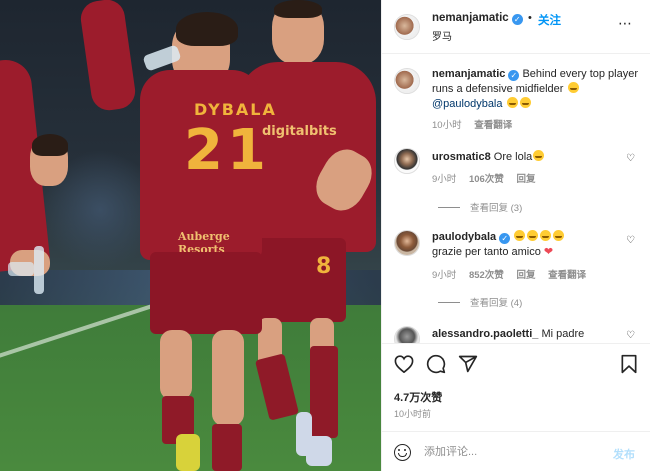 The height and width of the screenshot is (471, 650). Describe the element at coordinates (525, 102) in the screenshot. I see `grin-emoji-icon` at that location.